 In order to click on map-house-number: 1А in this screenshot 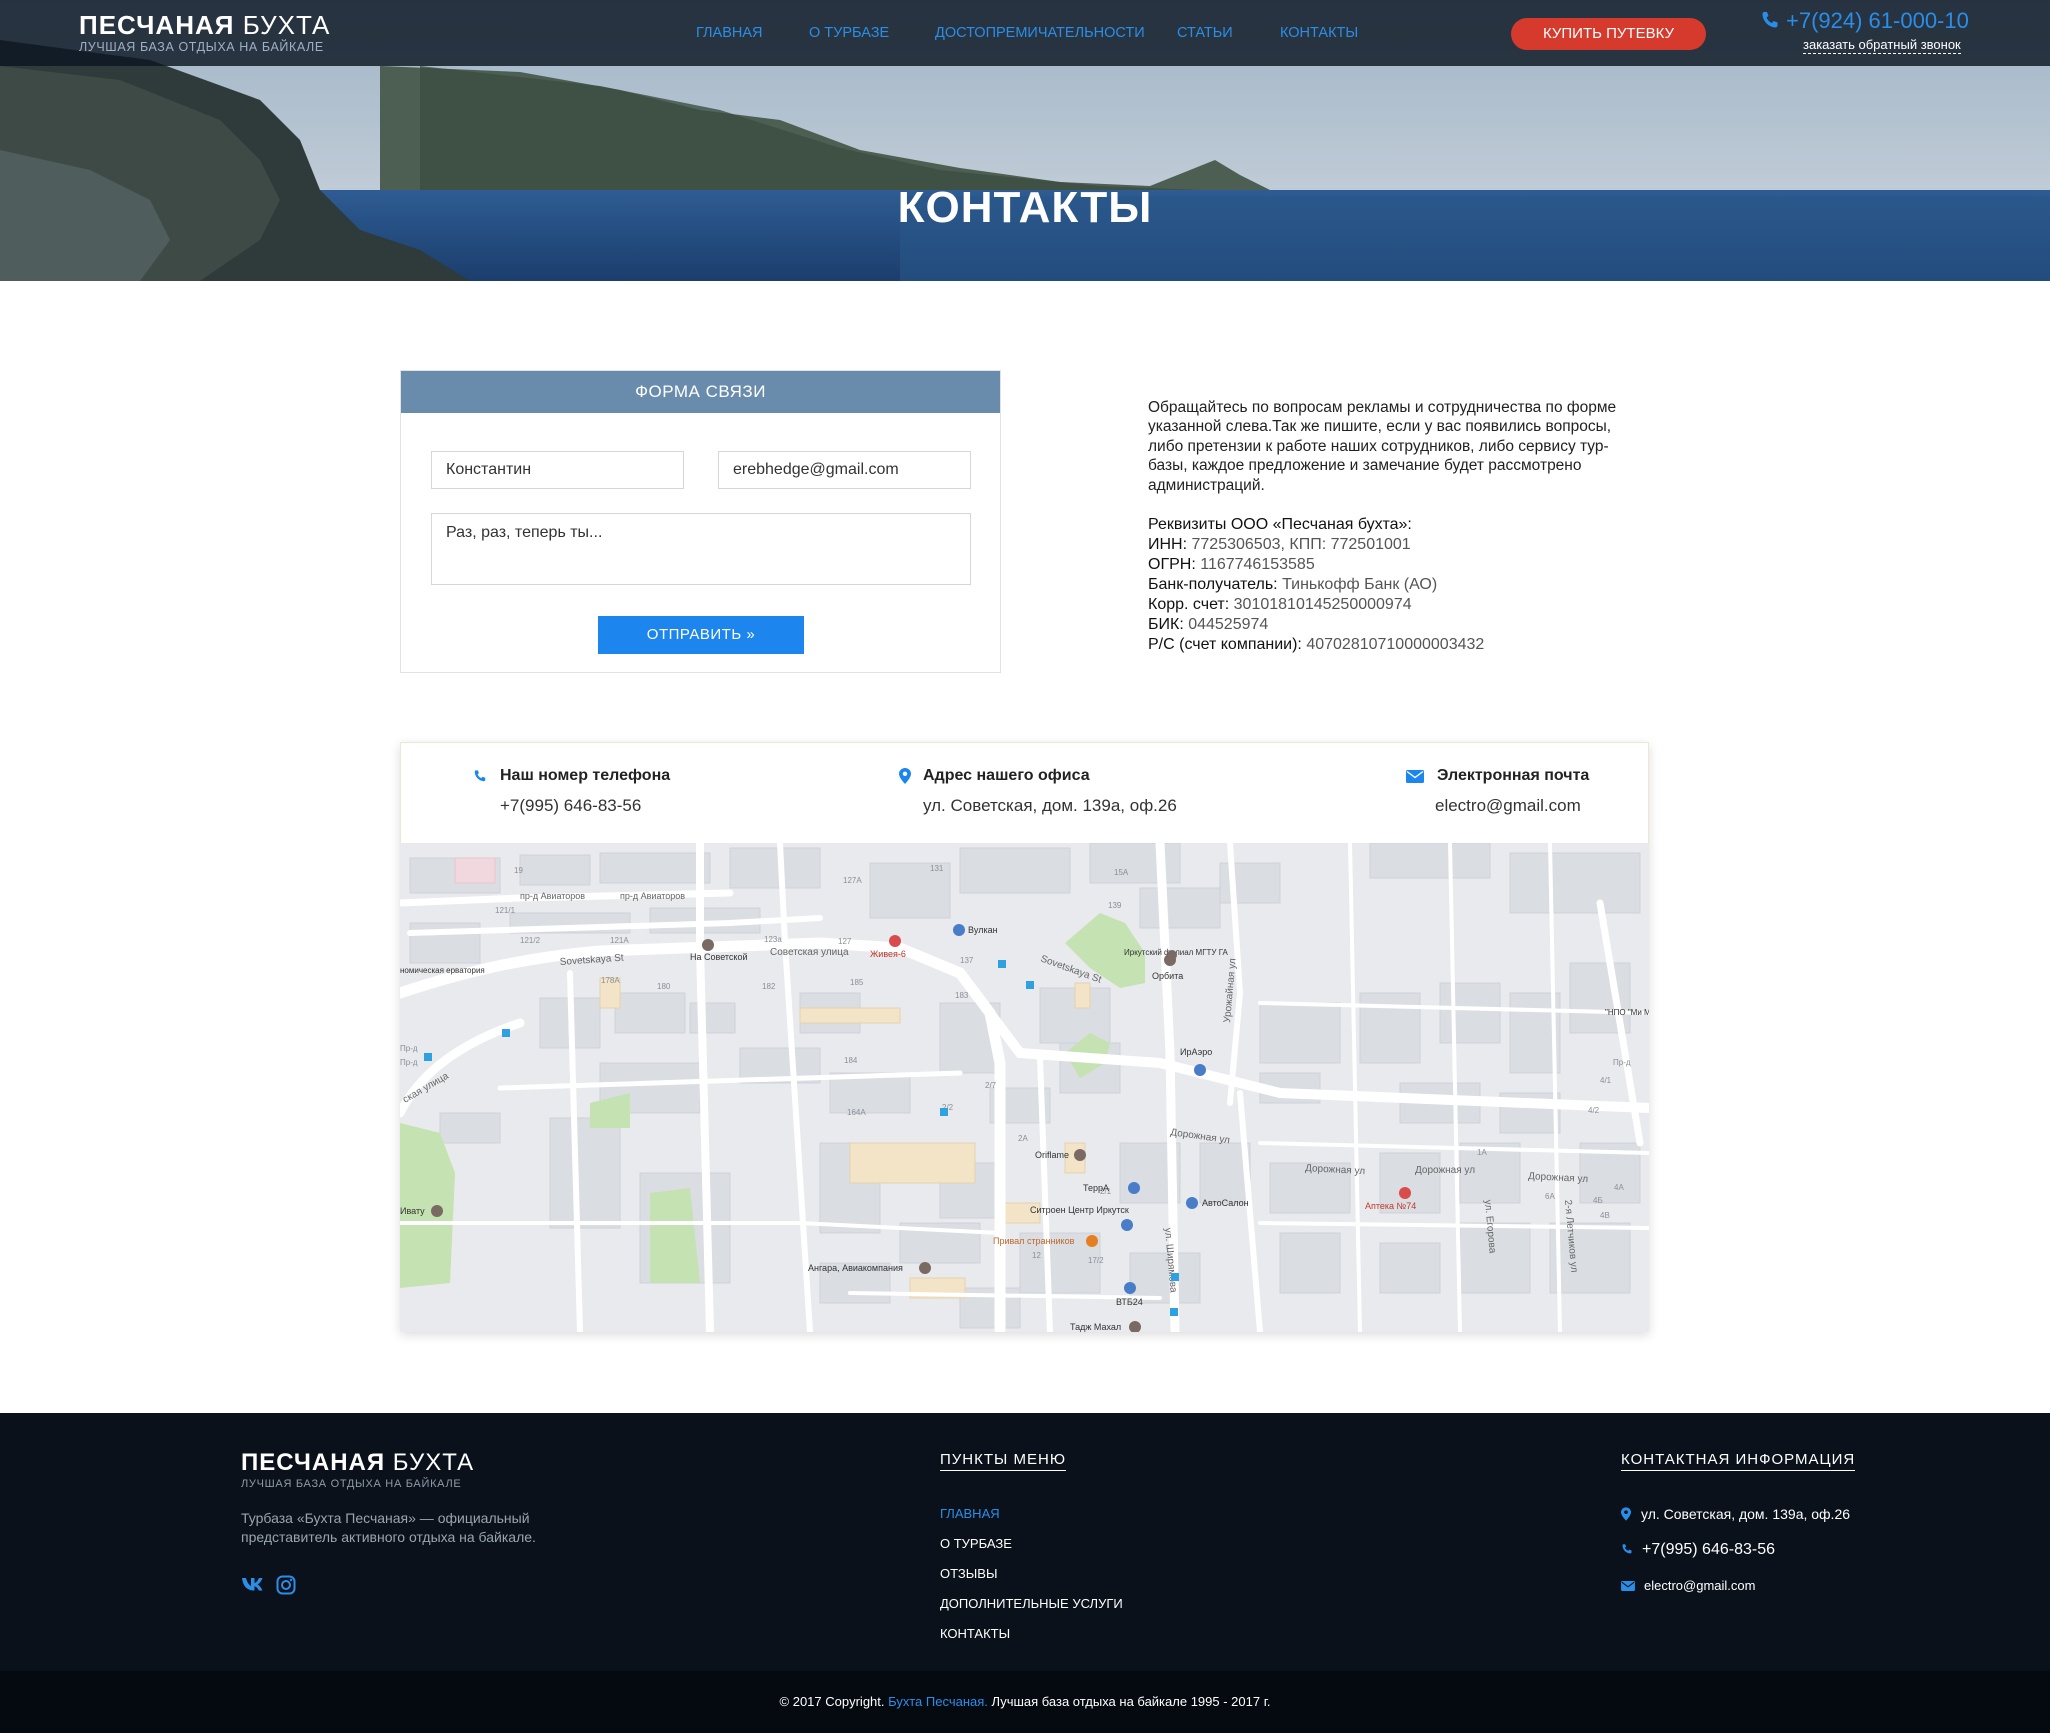, I will do `click(1482, 1152)`.